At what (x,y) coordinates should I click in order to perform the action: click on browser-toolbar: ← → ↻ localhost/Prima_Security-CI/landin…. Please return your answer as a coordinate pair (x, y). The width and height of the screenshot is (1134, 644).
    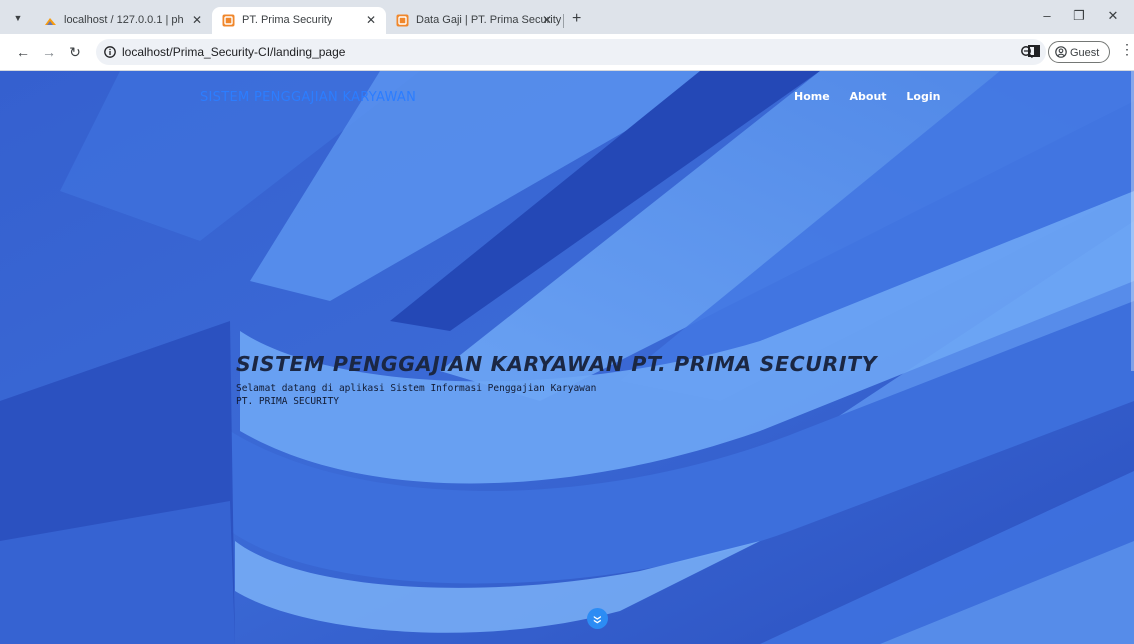
    Looking at the image, I should click on (567, 52).